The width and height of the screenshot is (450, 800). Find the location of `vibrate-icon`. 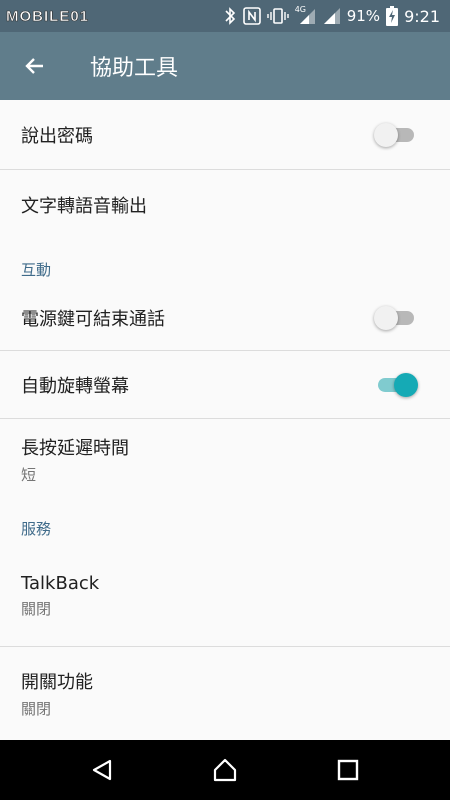

vibrate-icon is located at coordinates (278, 16).